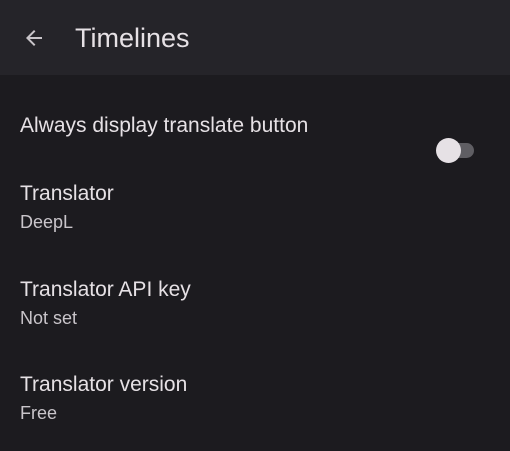 This screenshot has width=510, height=451. What do you see at coordinates (164, 125) in the screenshot?
I see `pref-title: Always display translate button` at bounding box center [164, 125].